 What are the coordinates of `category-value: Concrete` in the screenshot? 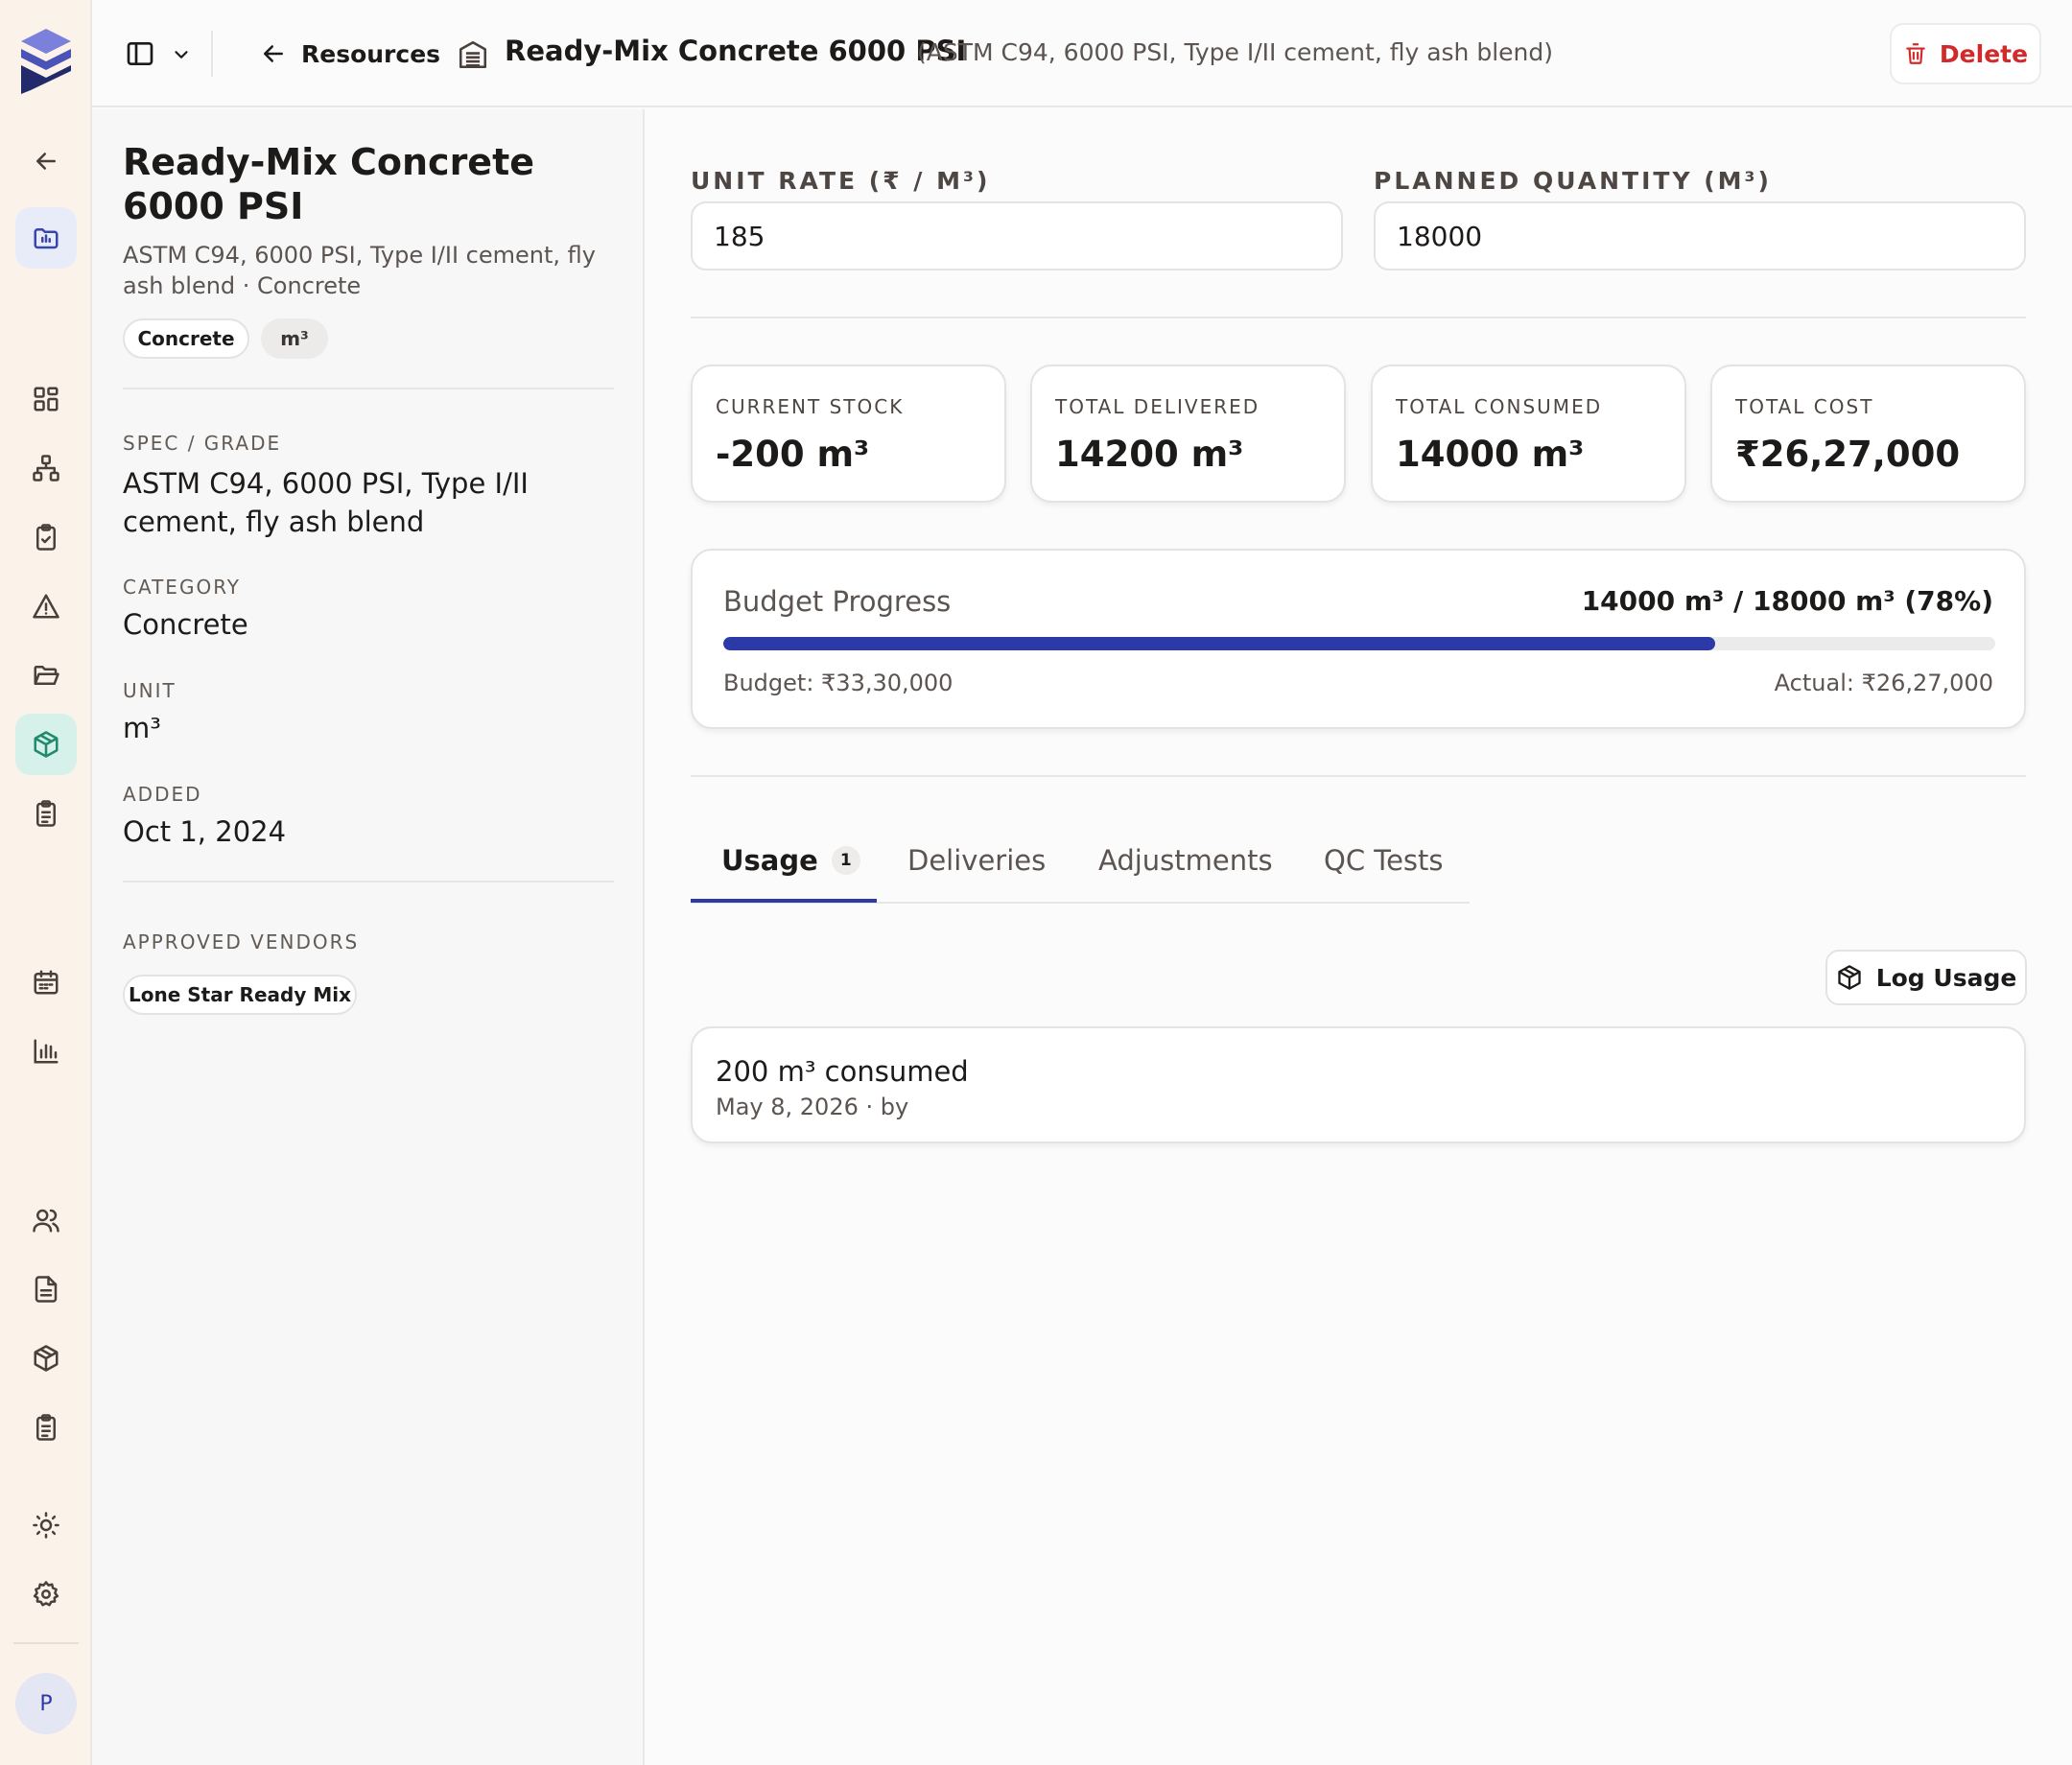 It's located at (185, 624).